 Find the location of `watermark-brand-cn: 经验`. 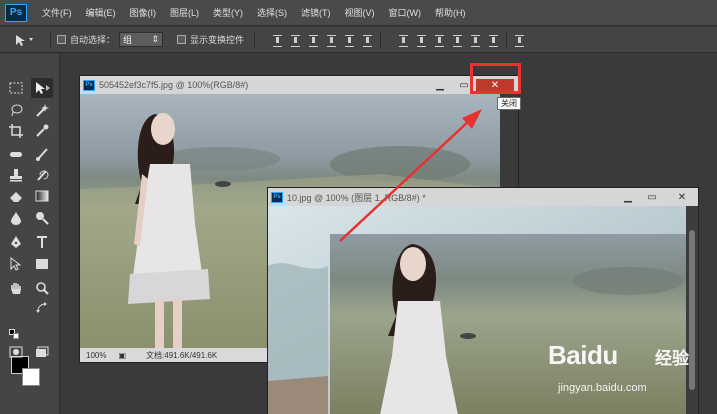

watermark-brand-cn: 经验 is located at coordinates (672, 358).